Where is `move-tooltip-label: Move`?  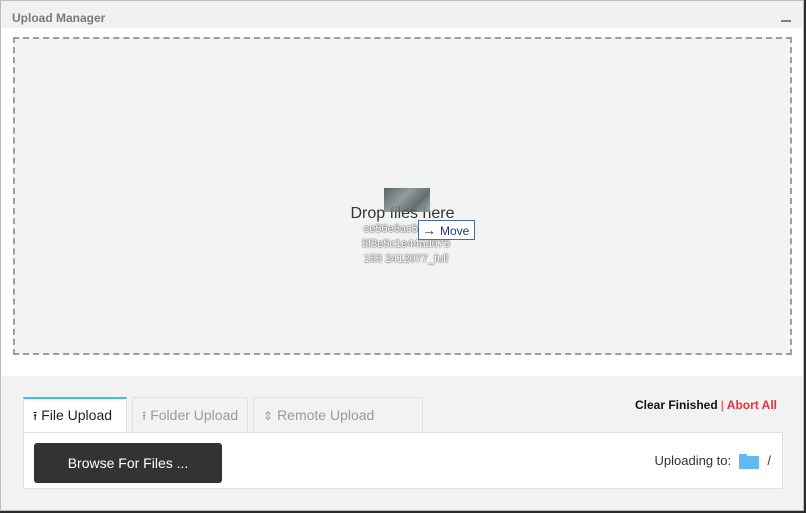 move-tooltip-label: Move is located at coordinates (455, 231).